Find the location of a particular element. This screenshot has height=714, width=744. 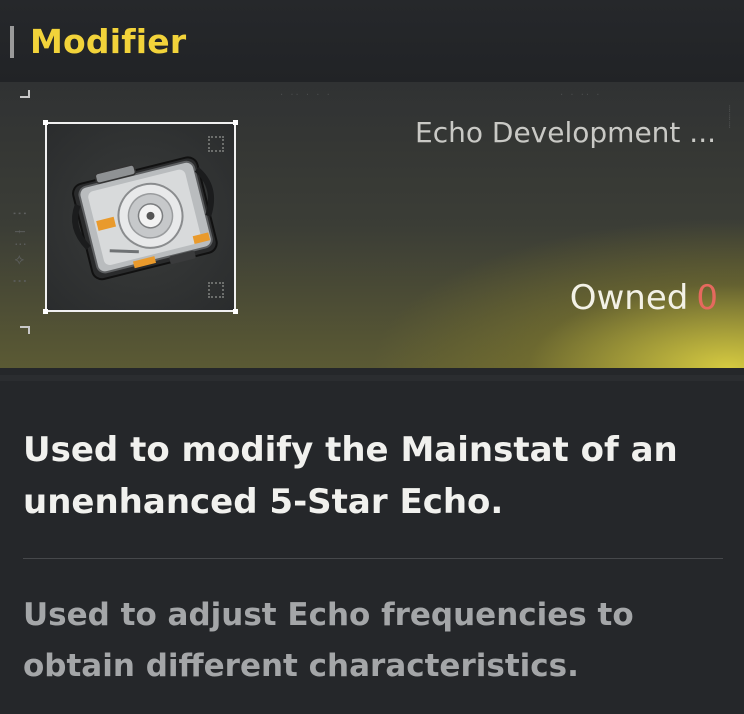

owned-count: 0 is located at coordinates (707, 298).